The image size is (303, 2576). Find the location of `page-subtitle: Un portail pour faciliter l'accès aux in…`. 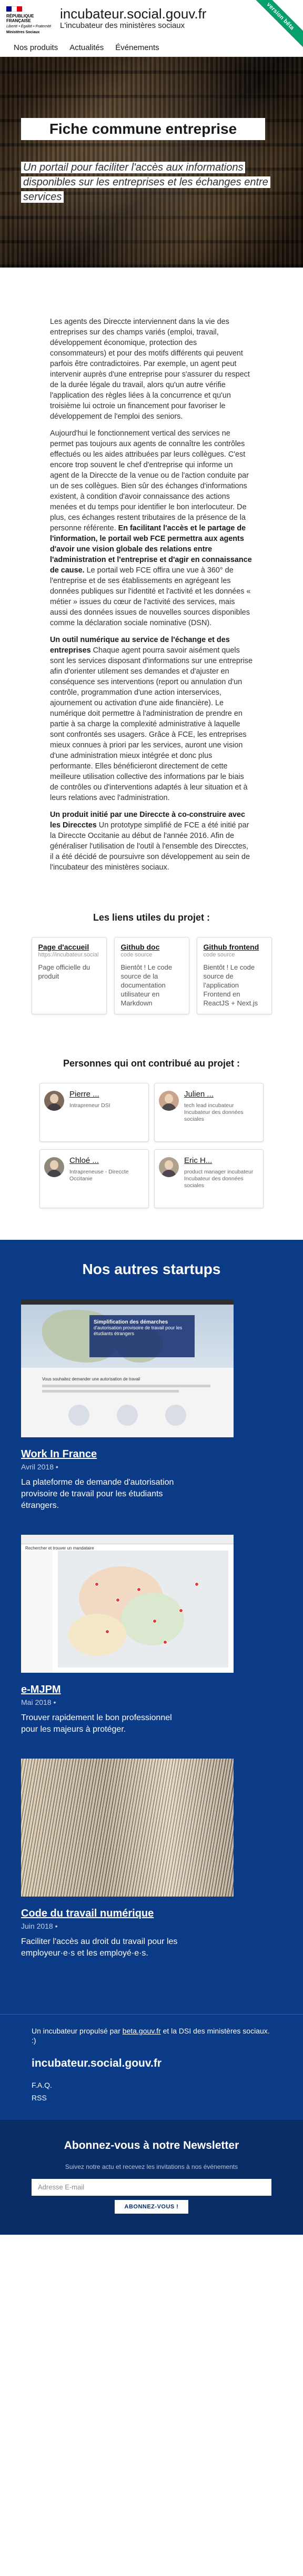

page-subtitle: Un portail pour faciliter l'accès aux in… is located at coordinates (145, 183).